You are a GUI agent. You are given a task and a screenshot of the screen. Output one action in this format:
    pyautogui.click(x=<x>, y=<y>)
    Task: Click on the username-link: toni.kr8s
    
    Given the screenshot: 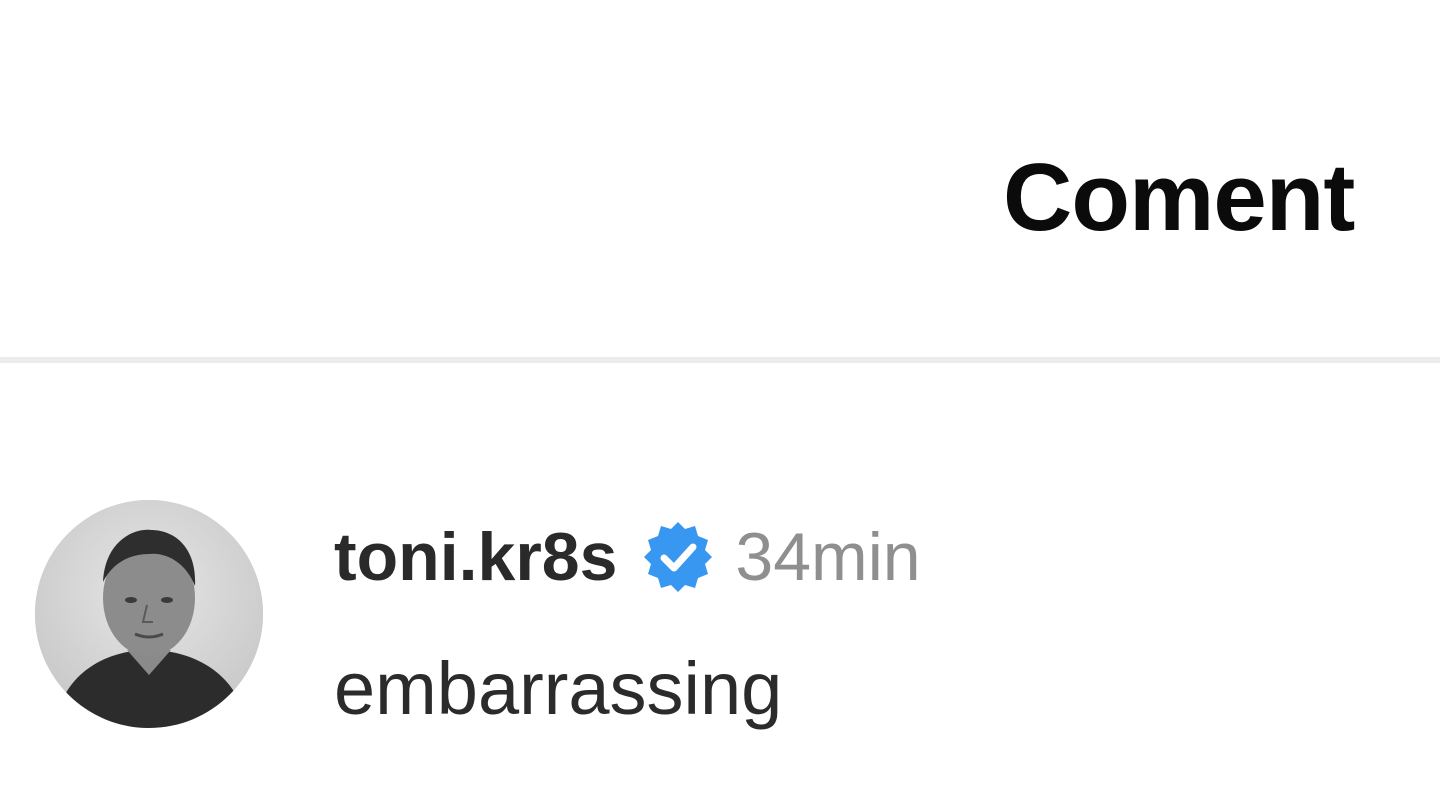 What is the action you would take?
    pyautogui.click(x=475, y=557)
    